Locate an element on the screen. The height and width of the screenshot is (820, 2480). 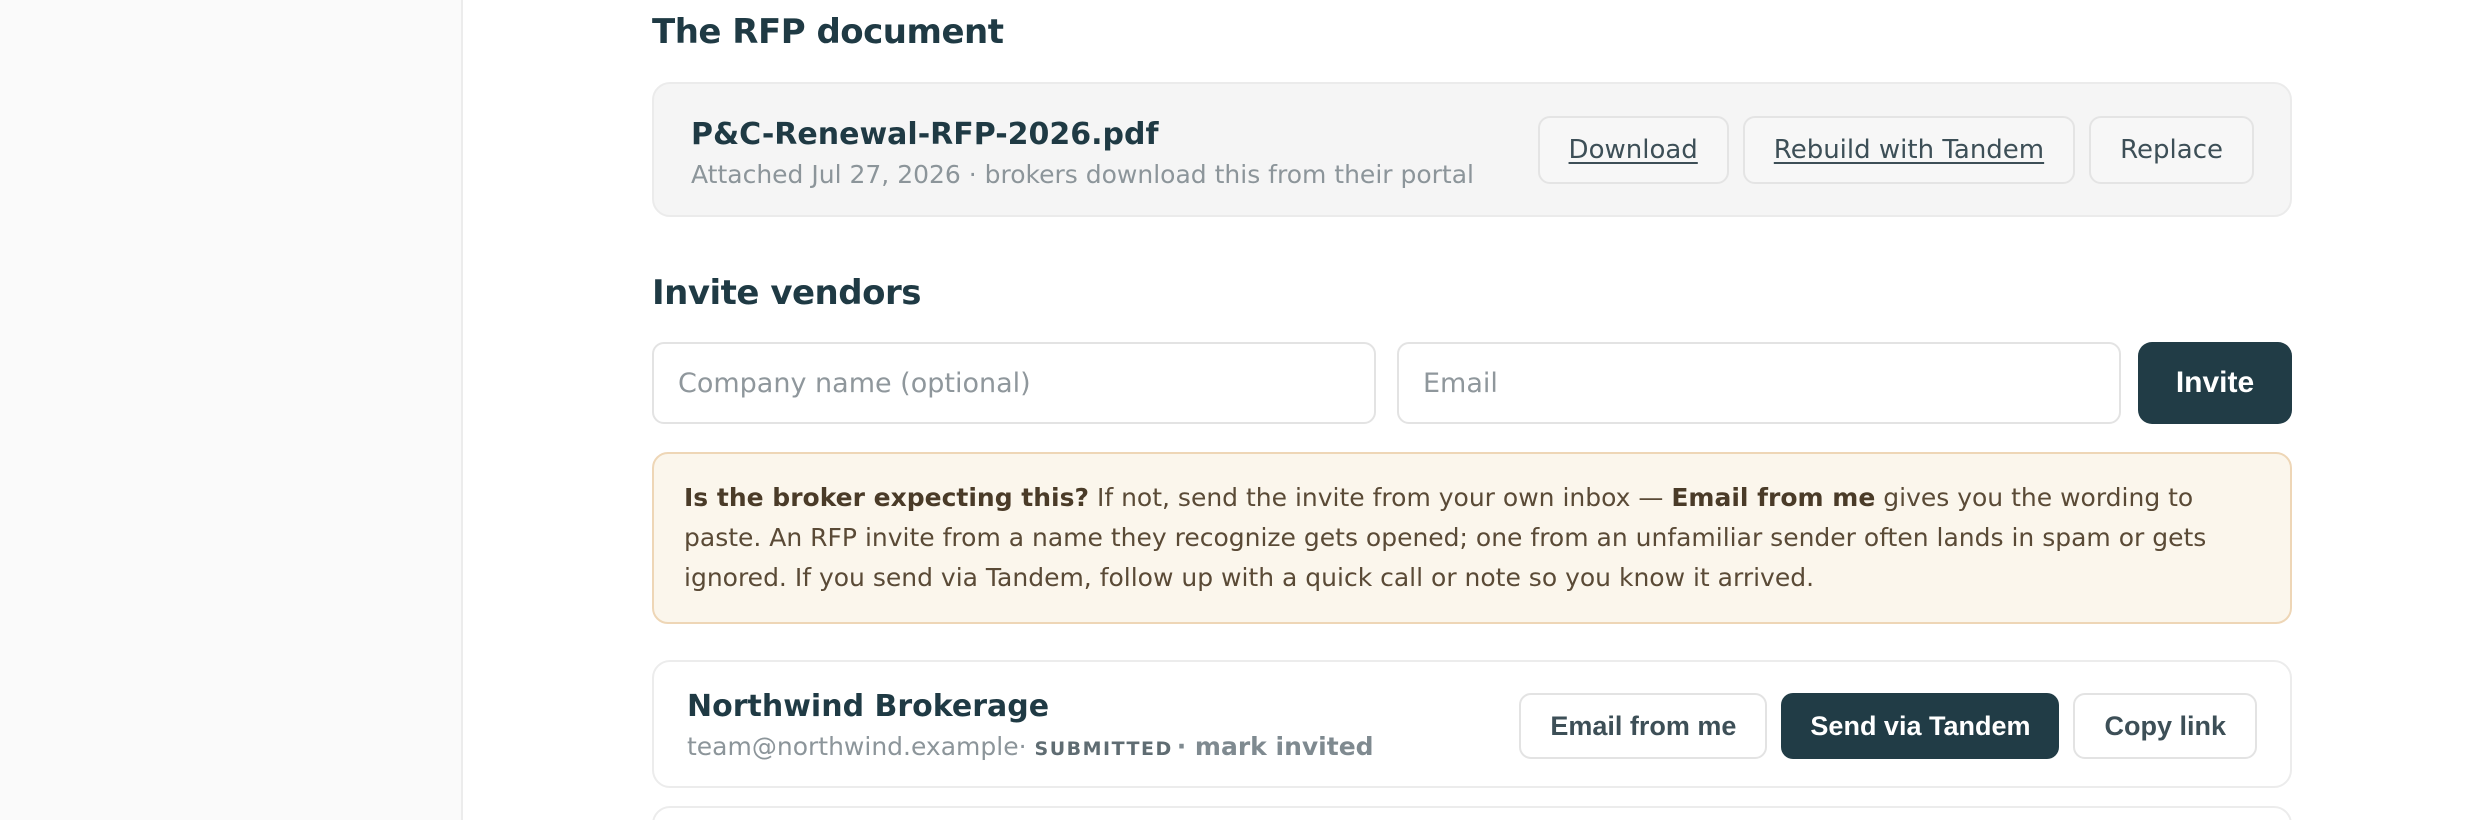
document-actions: Download Rebuild with Tandem Replace is located at coordinates (1895, 150).